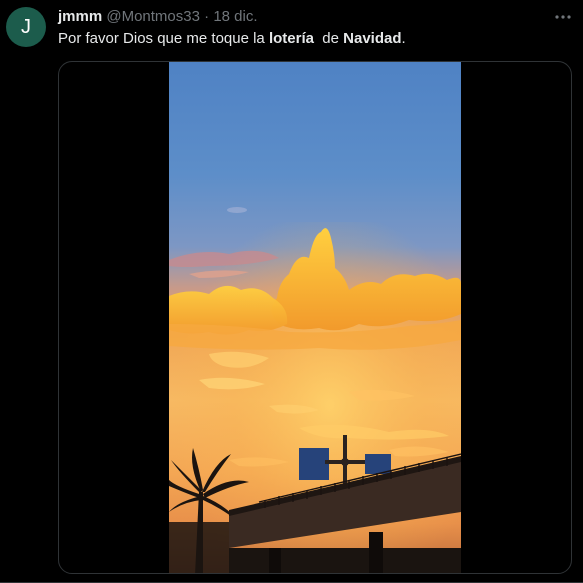  What do you see at coordinates (328, 38) in the screenshot?
I see `tweet-text-part: de` at bounding box center [328, 38].